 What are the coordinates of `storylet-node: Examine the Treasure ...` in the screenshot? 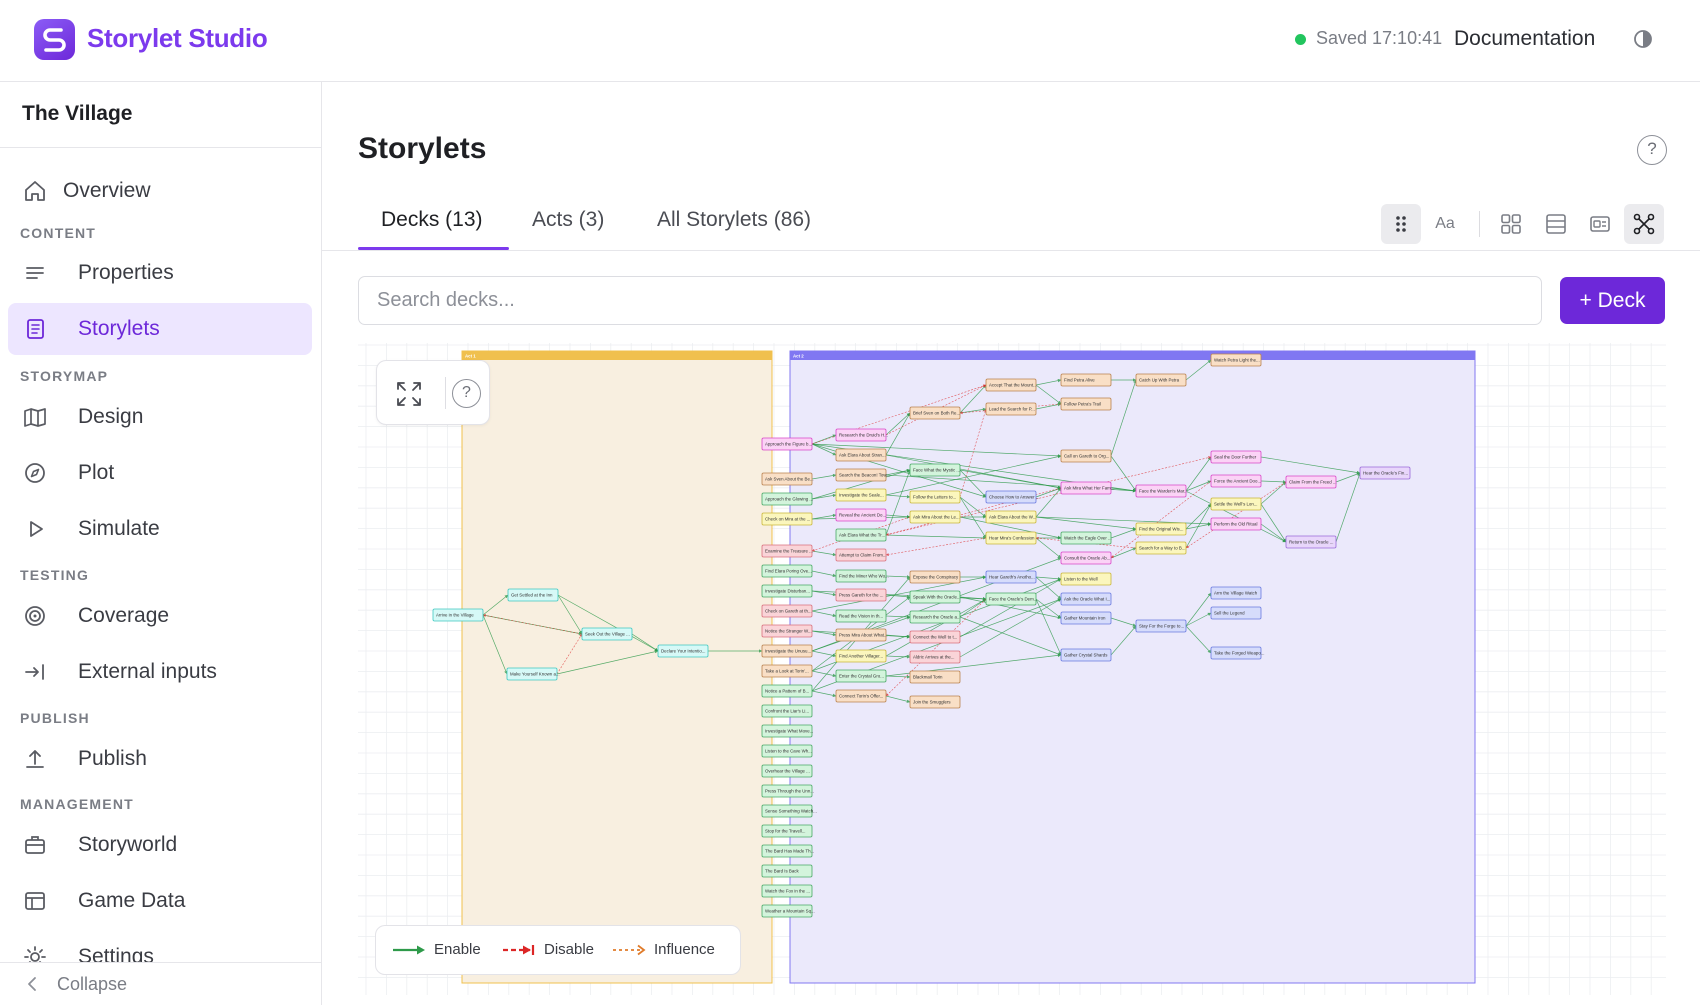 It's located at (787, 551).